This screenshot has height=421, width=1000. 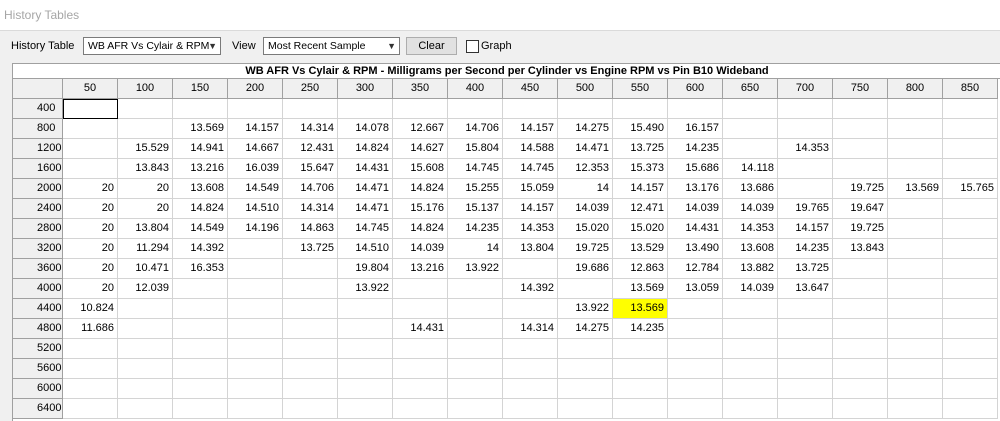 I want to click on table-cell: 14.431, so click(x=695, y=229).